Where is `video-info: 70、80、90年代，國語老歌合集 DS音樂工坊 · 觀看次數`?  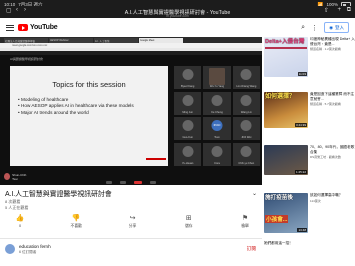
video-info: 70、80、90年代，國語老歌合集 DS音樂工坊 · 觀看次數 is located at coordinates (332, 152).